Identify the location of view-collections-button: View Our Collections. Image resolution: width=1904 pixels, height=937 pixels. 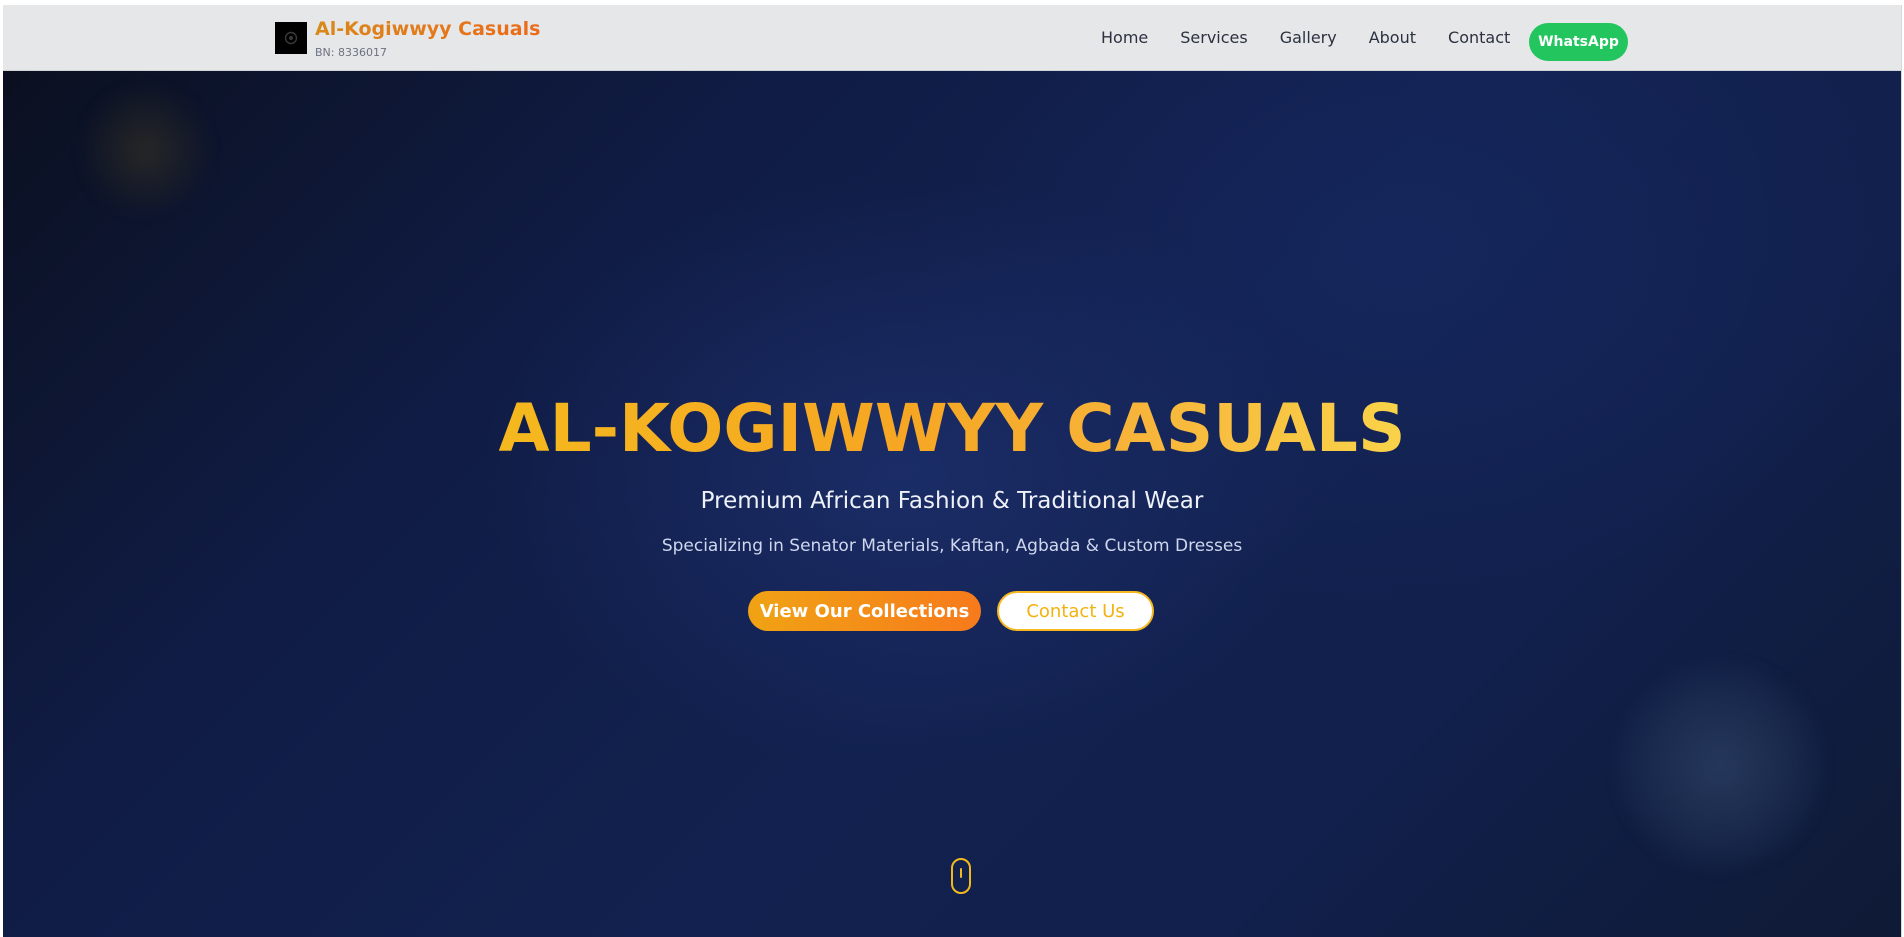
(864, 611).